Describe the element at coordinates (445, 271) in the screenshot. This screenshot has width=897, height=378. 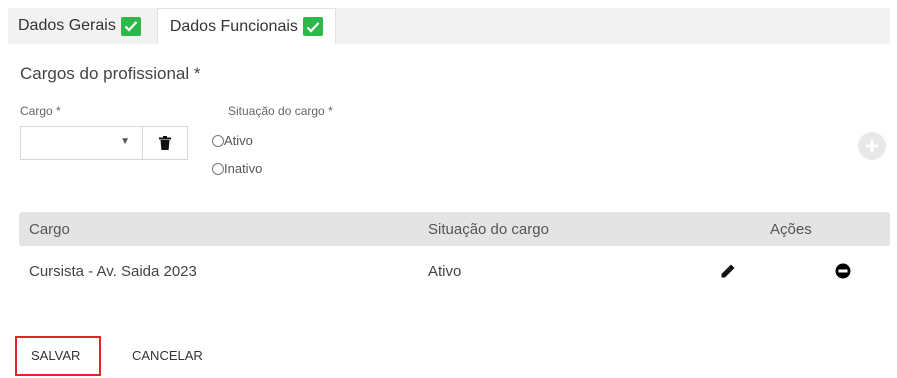
I see `row-situacao: Ativo` at that location.